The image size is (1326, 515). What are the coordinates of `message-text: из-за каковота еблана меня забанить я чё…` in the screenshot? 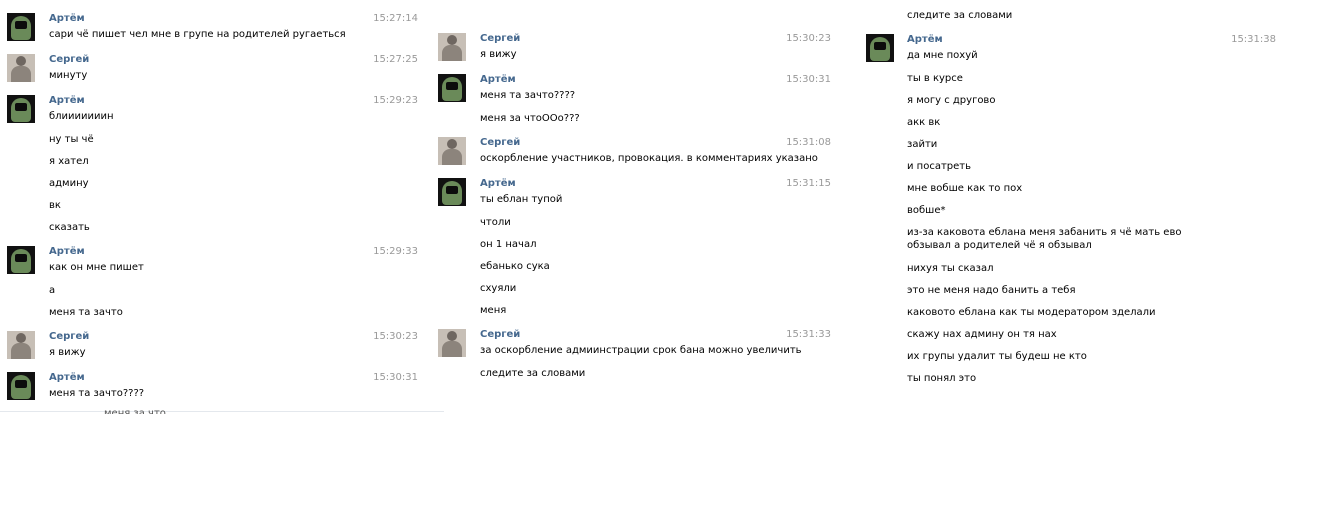 It's located at (1044, 239).